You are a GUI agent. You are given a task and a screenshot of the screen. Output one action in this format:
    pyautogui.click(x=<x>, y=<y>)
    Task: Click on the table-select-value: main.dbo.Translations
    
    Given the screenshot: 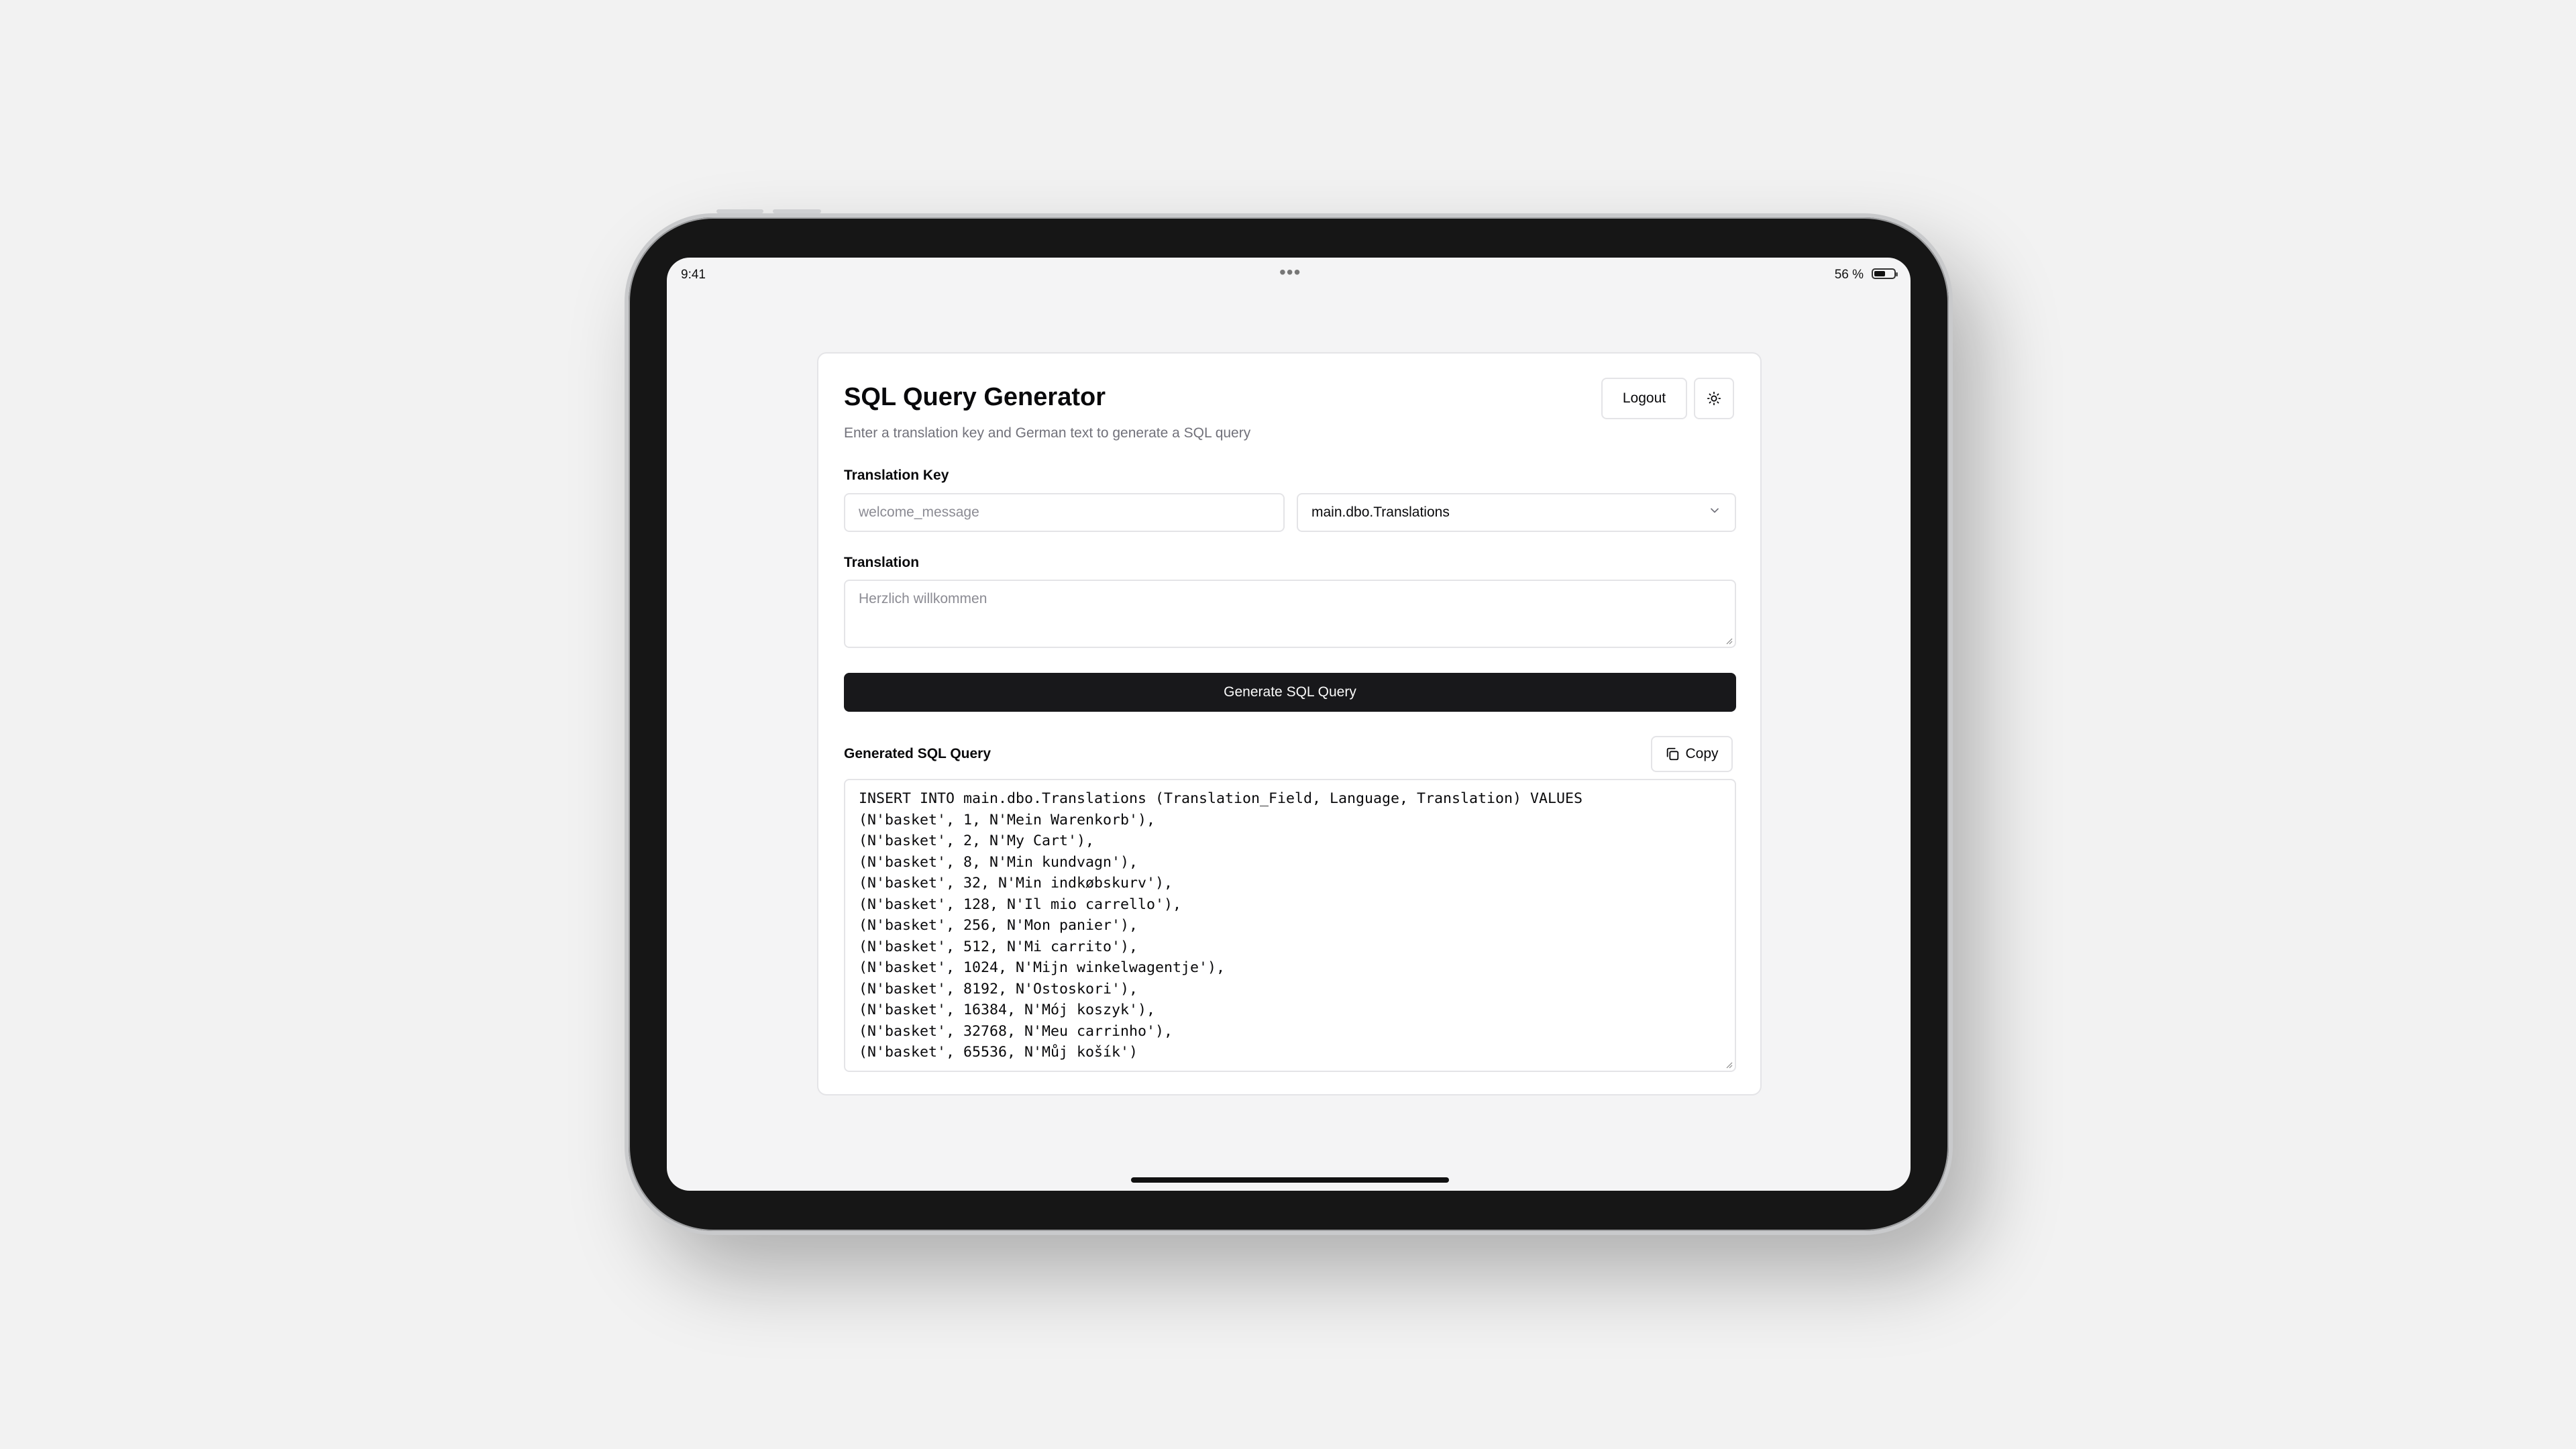 What is the action you would take?
    pyautogui.click(x=1380, y=512)
    